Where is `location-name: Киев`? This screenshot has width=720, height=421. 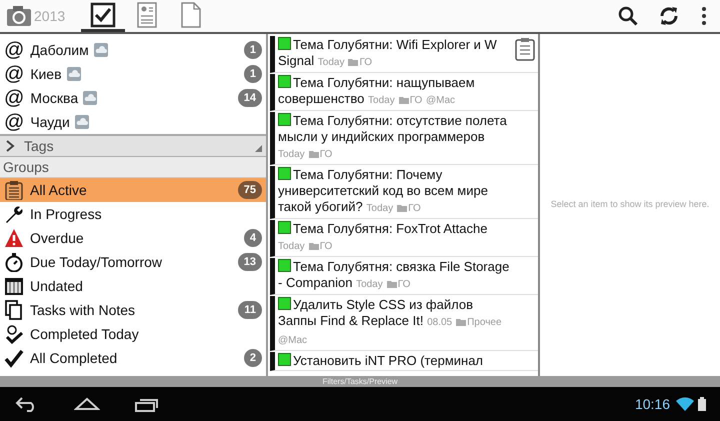 location-name: Киев is located at coordinates (46, 74).